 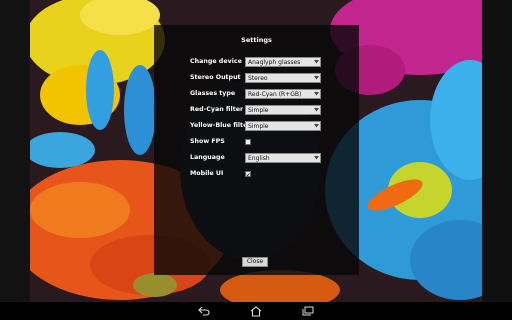 I want to click on setting-row-yellow-blue-filter: Yellow-Blue filter Simple, so click(x=256, y=126).